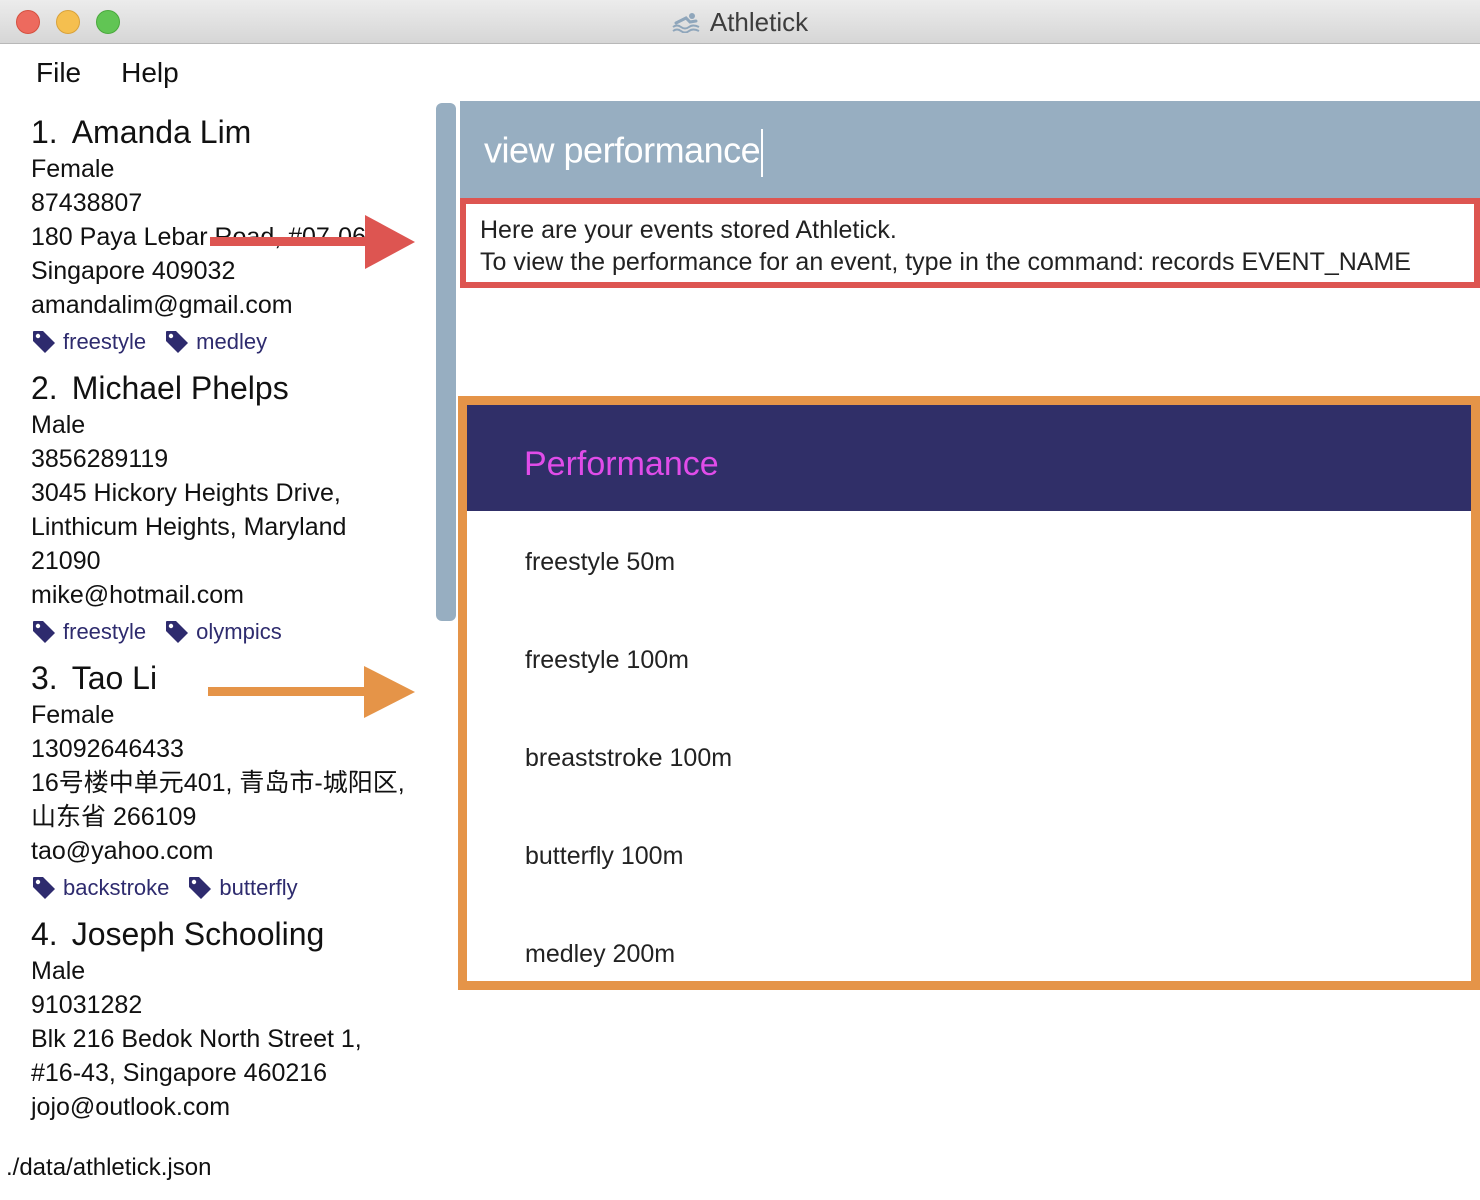  Describe the element at coordinates (109, 1167) in the screenshot. I see `status-bar-path: ./data/athletick.json` at that location.